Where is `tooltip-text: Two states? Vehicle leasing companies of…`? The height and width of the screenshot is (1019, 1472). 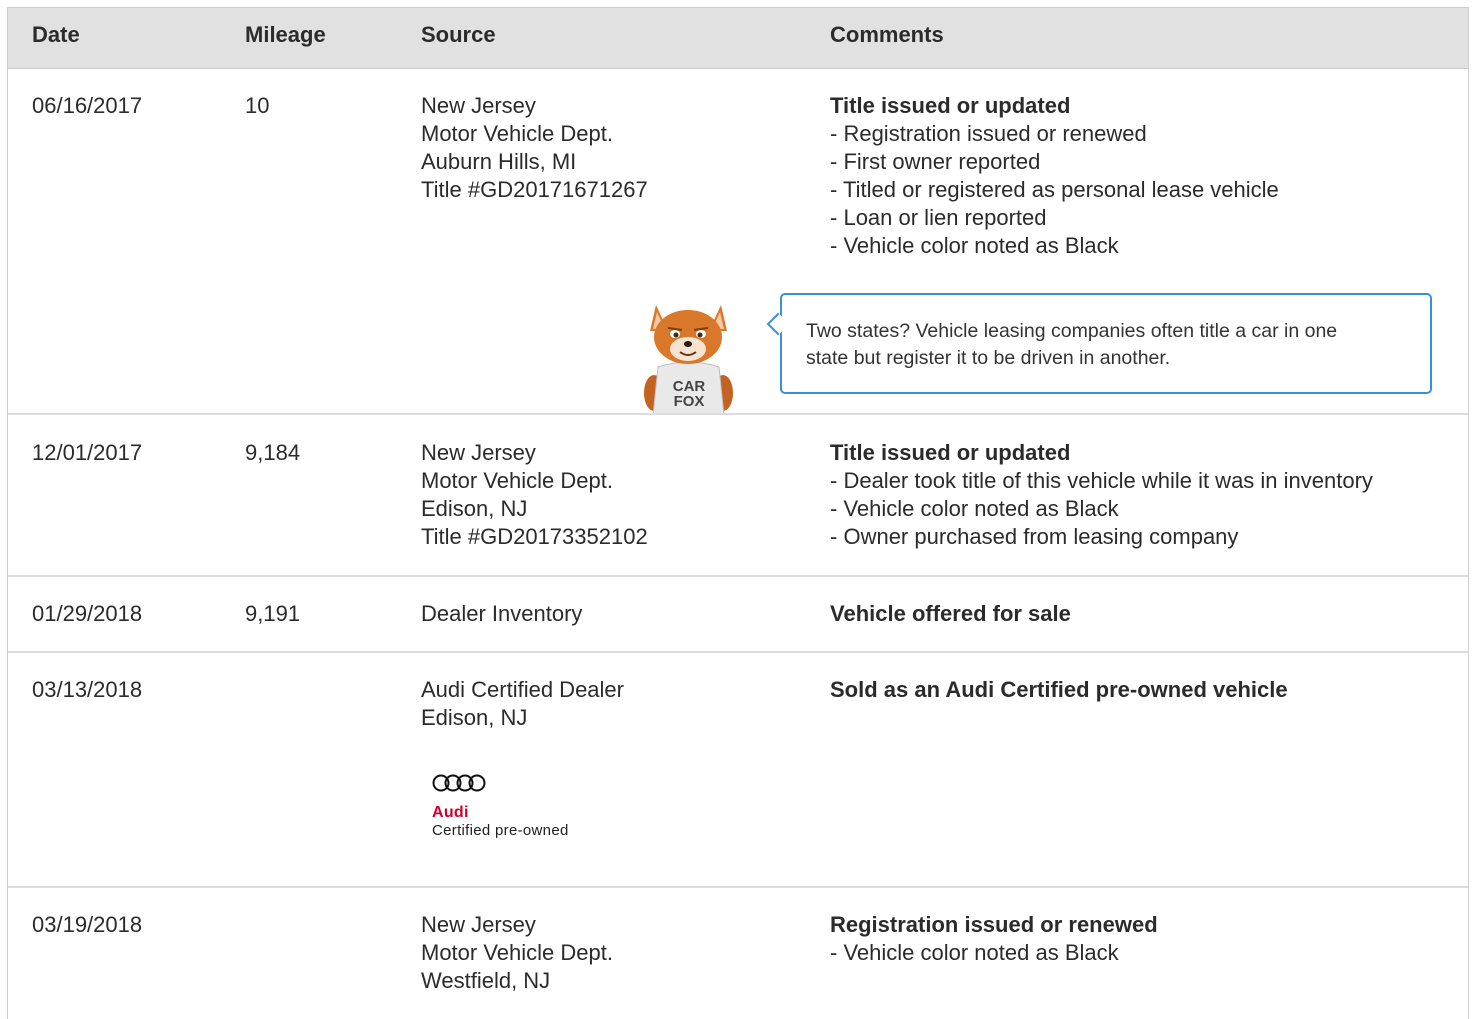 tooltip-text: Two states? Vehicle leasing companies of… is located at coordinates (1072, 331).